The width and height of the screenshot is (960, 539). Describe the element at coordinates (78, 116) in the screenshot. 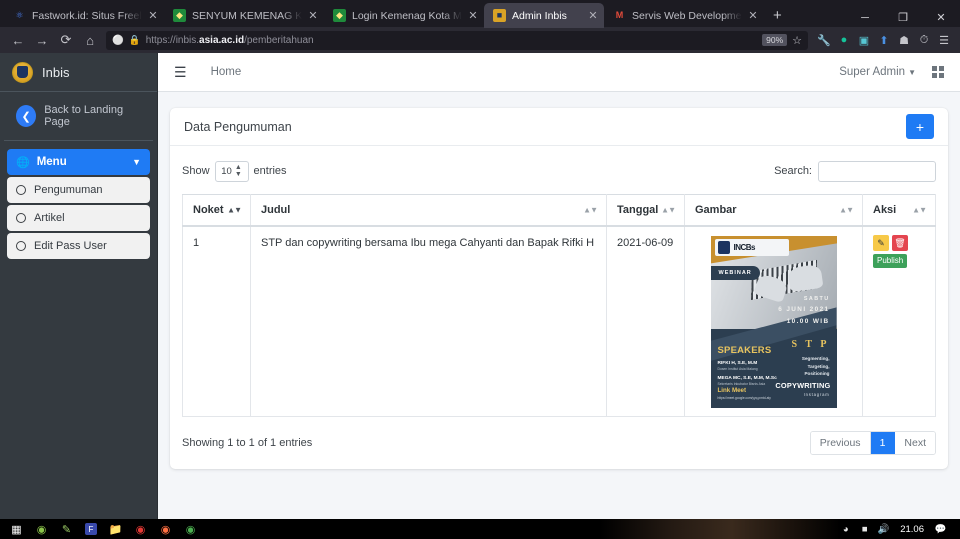

I see `back-to-landing-page-button: ❮ Back to Landing Page` at that location.